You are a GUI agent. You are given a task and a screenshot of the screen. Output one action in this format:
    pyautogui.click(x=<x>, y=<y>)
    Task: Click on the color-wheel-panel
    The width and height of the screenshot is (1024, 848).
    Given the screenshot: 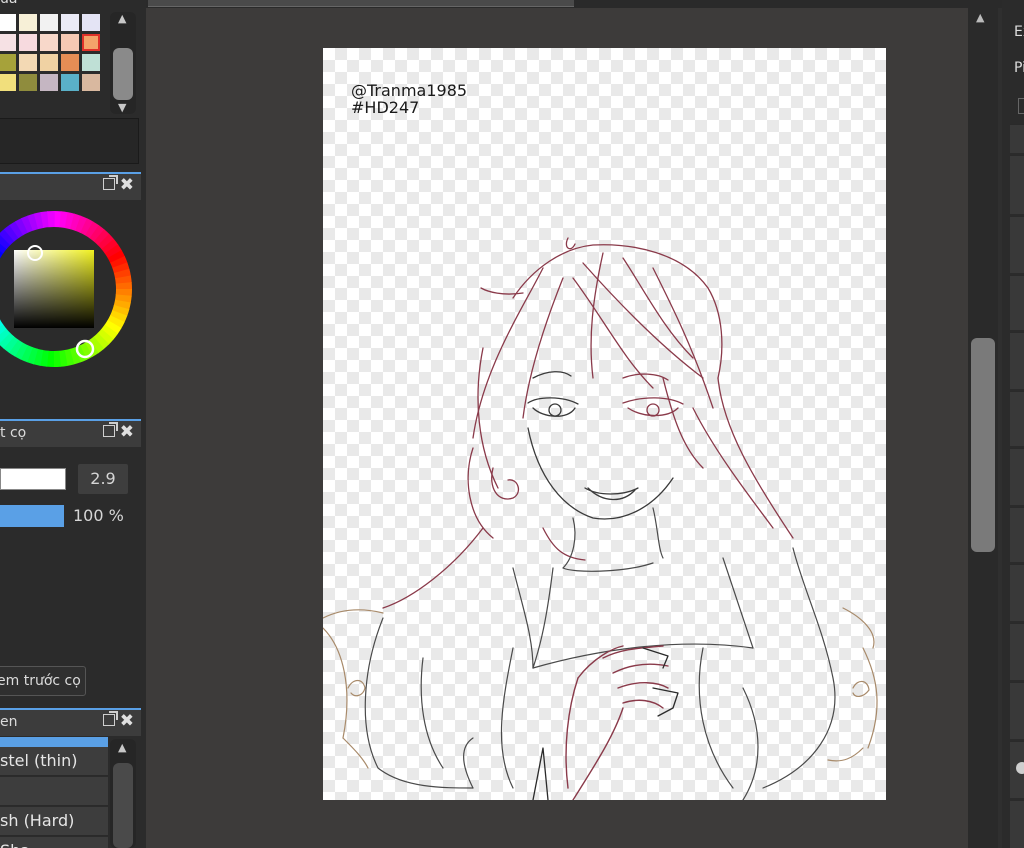 What is the action you would take?
    pyautogui.click(x=70, y=309)
    